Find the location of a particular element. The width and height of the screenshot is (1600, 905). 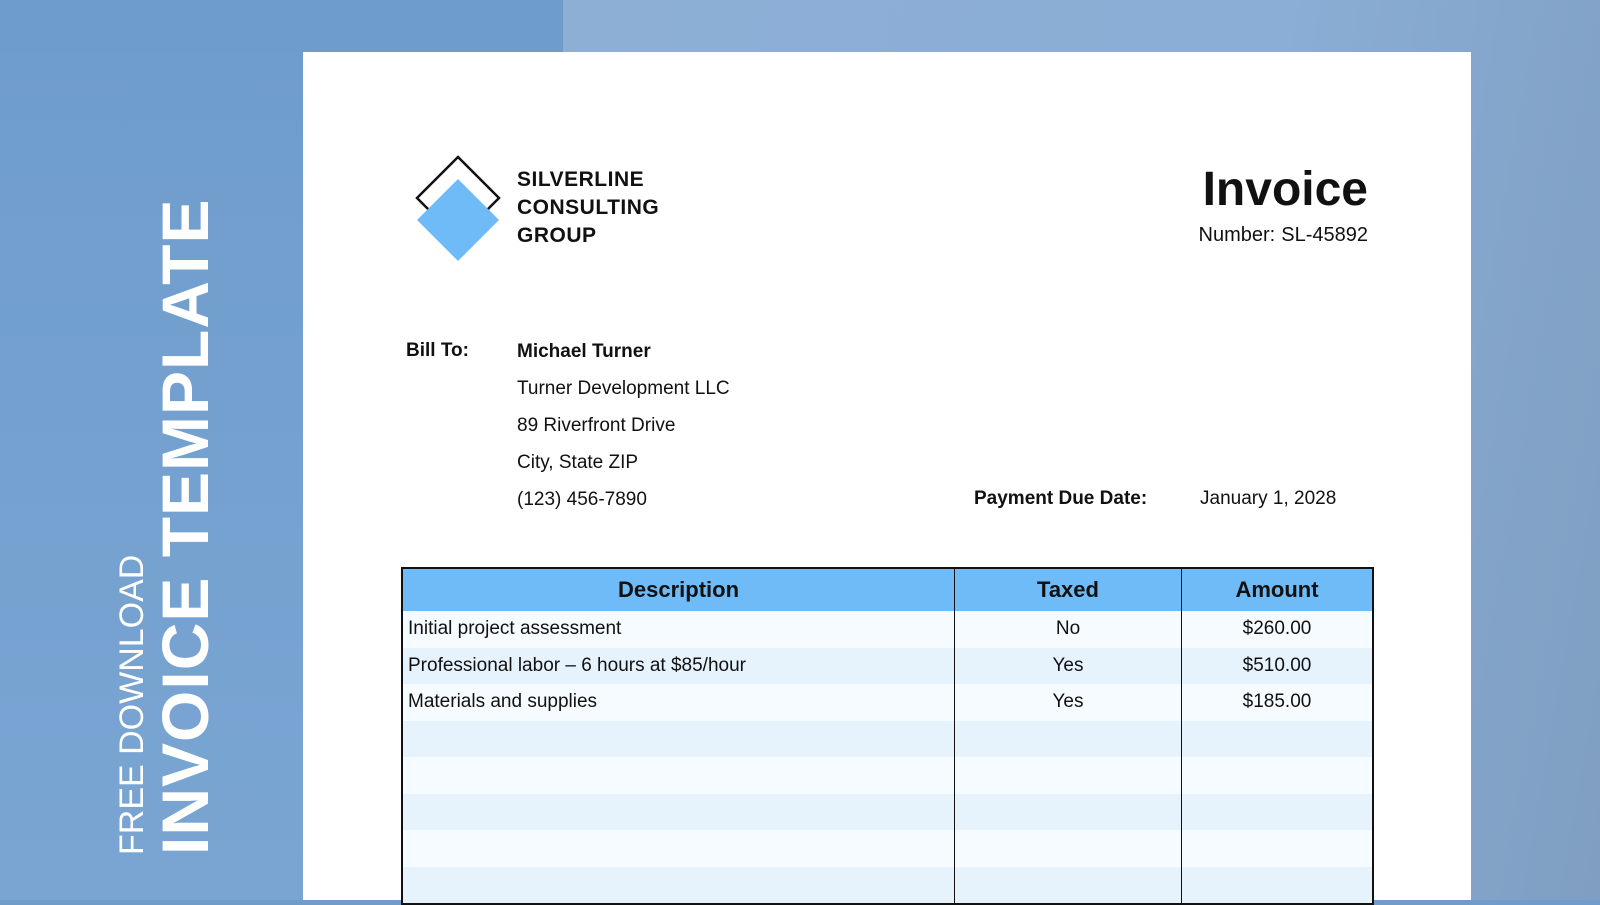

header-taxed: Taxed is located at coordinates (1068, 589).